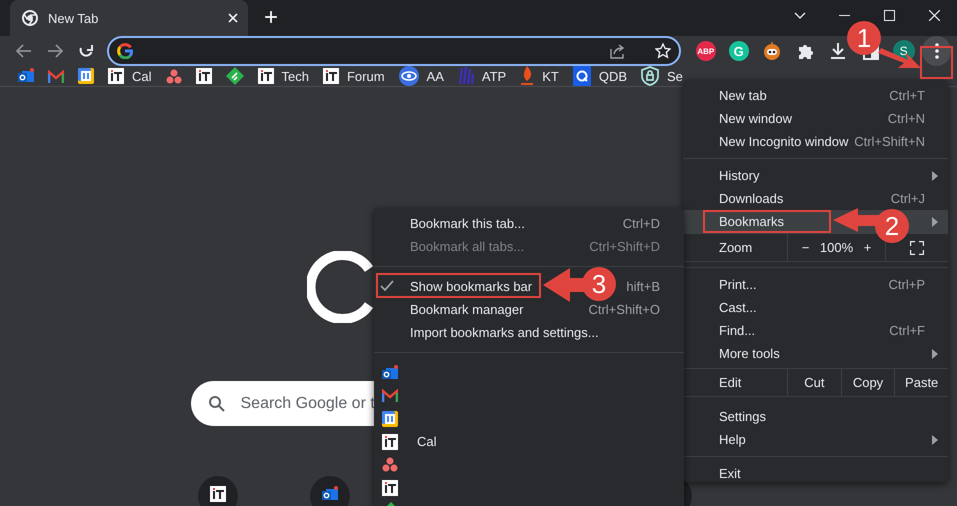 The image size is (957, 506). I want to click on menu-item: Print... Ctrl+P, so click(815, 284).